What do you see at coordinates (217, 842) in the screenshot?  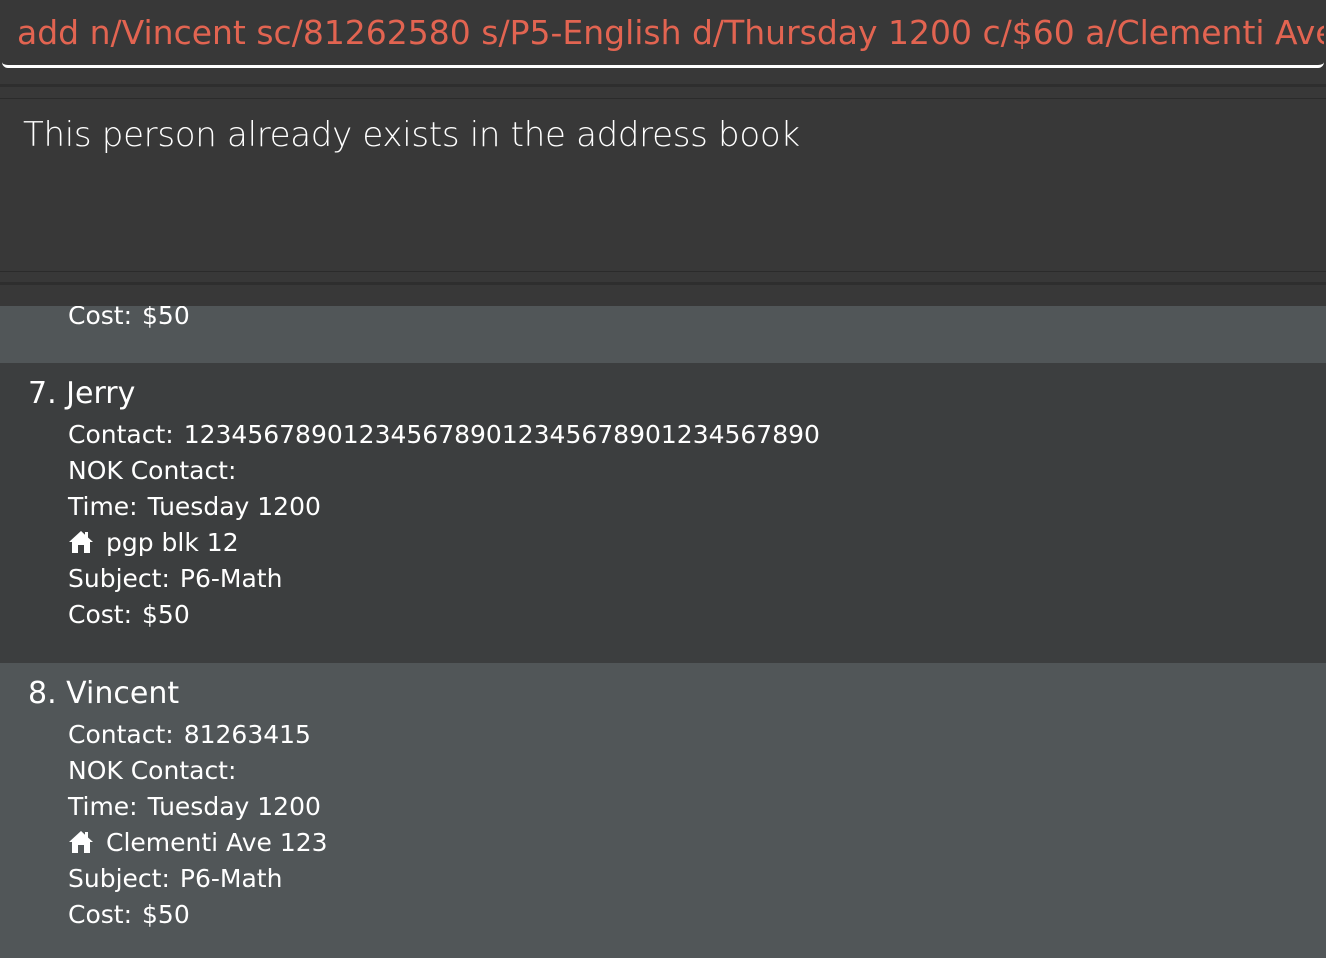 I see `address-value: Clementi Ave 123` at bounding box center [217, 842].